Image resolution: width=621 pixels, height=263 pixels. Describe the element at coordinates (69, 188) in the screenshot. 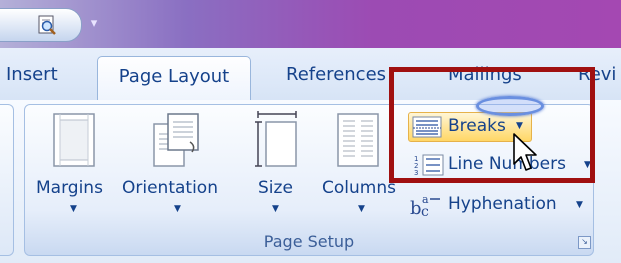

I see `margins-label: Margins` at that location.